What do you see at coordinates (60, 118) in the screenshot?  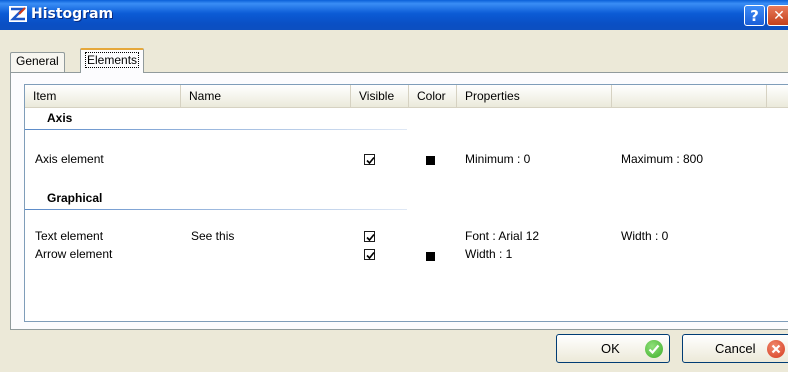 I see `group-label: Axis` at bounding box center [60, 118].